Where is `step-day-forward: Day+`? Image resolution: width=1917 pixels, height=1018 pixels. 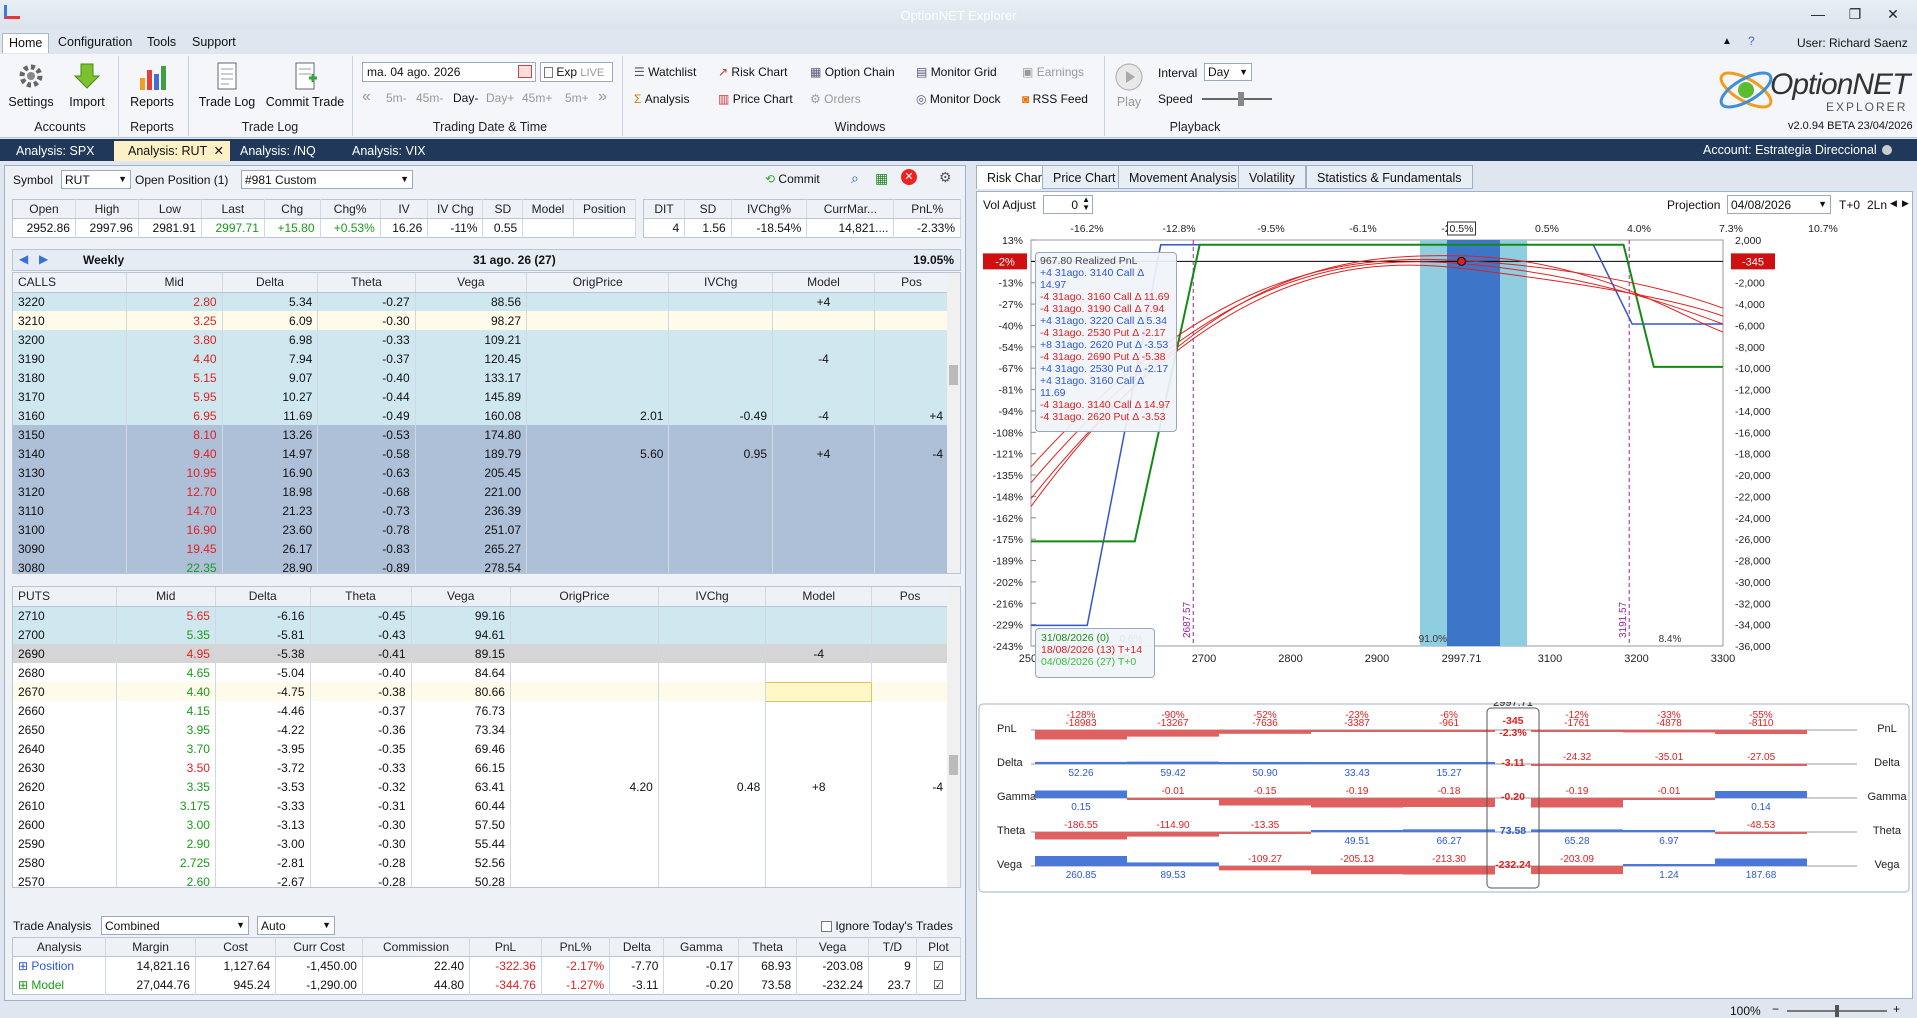
step-day-forward: Day+ is located at coordinates (500, 98).